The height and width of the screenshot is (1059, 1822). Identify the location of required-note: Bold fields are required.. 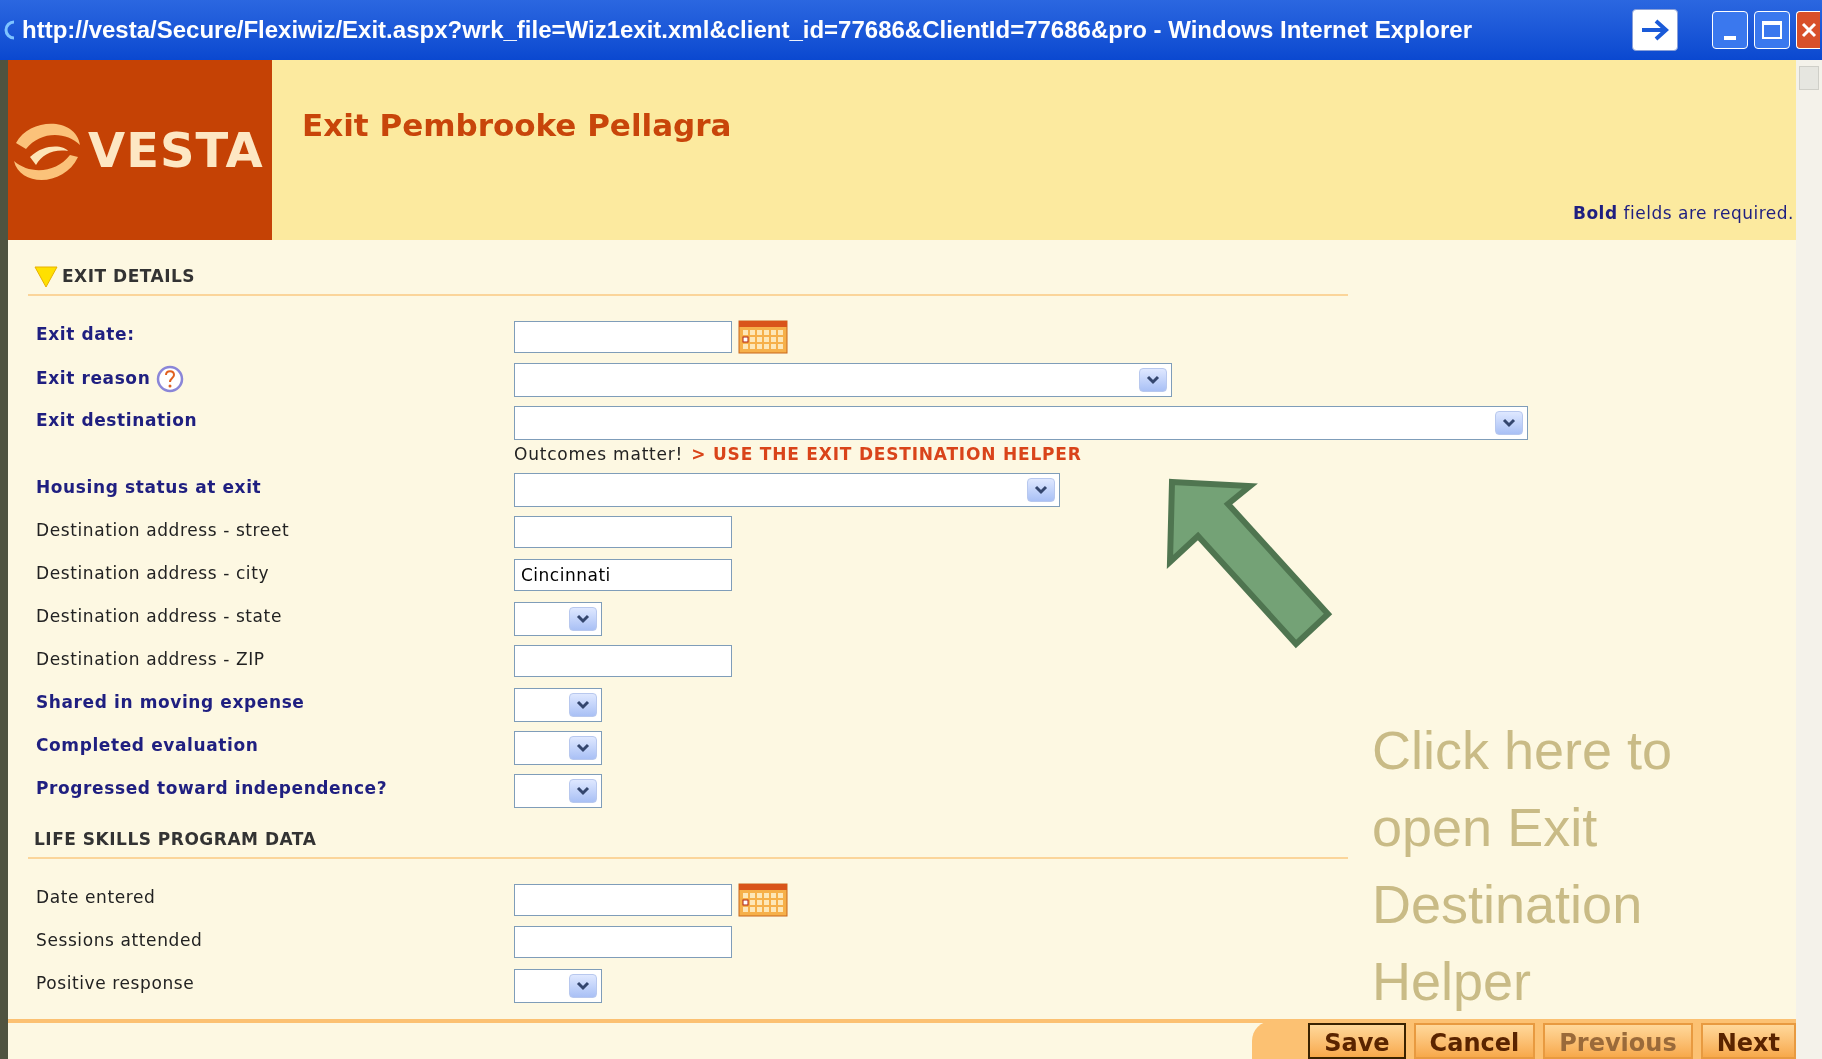
(1683, 213).